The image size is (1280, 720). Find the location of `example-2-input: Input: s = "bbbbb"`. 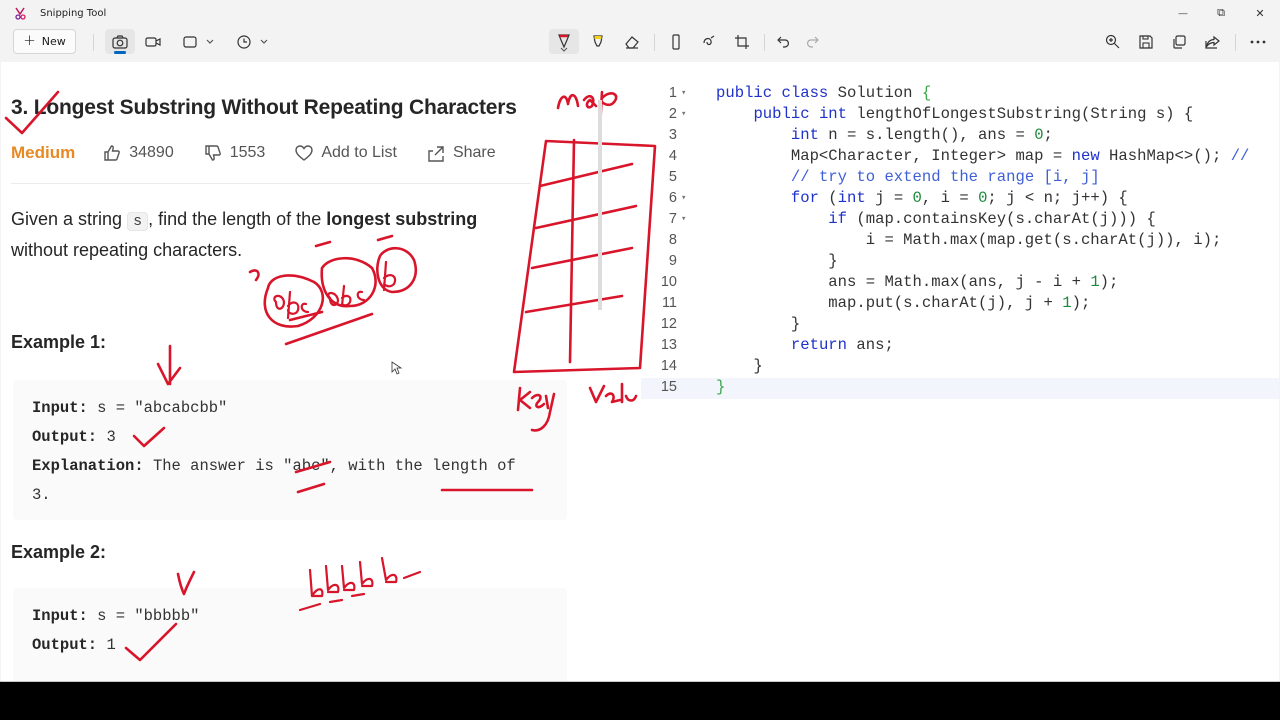

example-2-input: Input: s = "bbbbb" is located at coordinates (116, 616).